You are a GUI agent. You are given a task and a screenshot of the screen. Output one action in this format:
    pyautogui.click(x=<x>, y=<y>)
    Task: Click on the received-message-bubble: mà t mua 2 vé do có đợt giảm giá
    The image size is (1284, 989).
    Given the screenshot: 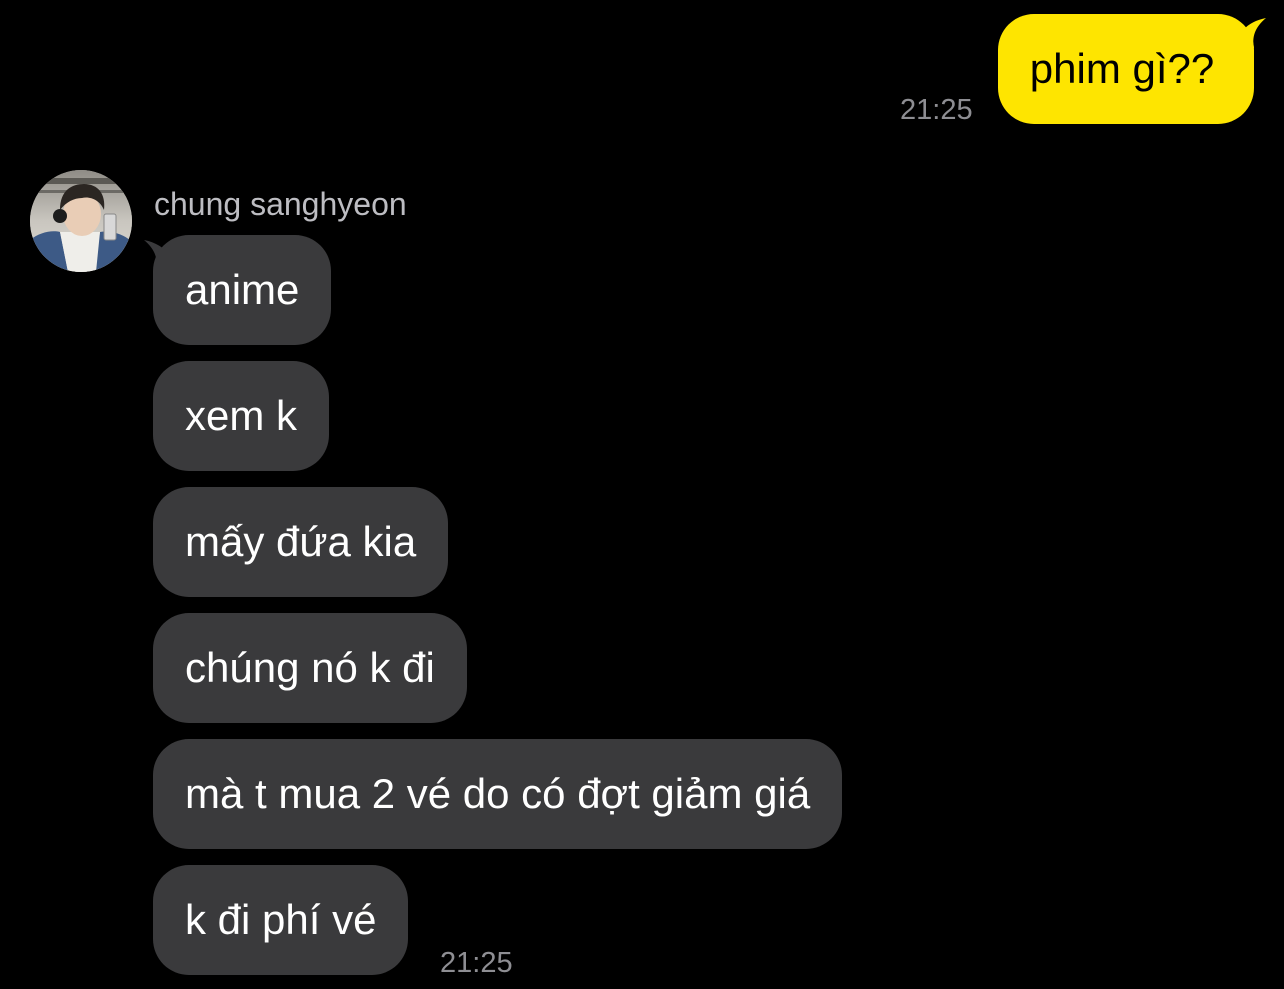 What is the action you would take?
    pyautogui.click(x=498, y=794)
    